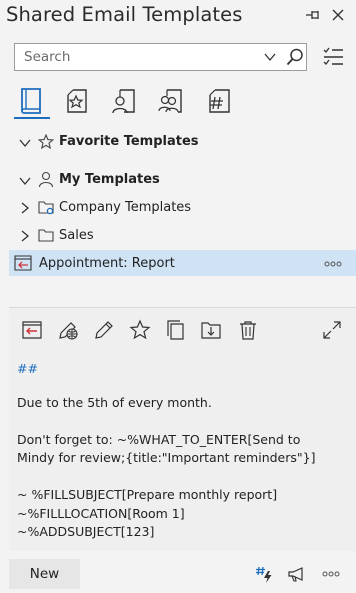 This screenshot has width=356, height=593. What do you see at coordinates (46, 208) in the screenshot?
I see `shared-folder-icon` at bounding box center [46, 208].